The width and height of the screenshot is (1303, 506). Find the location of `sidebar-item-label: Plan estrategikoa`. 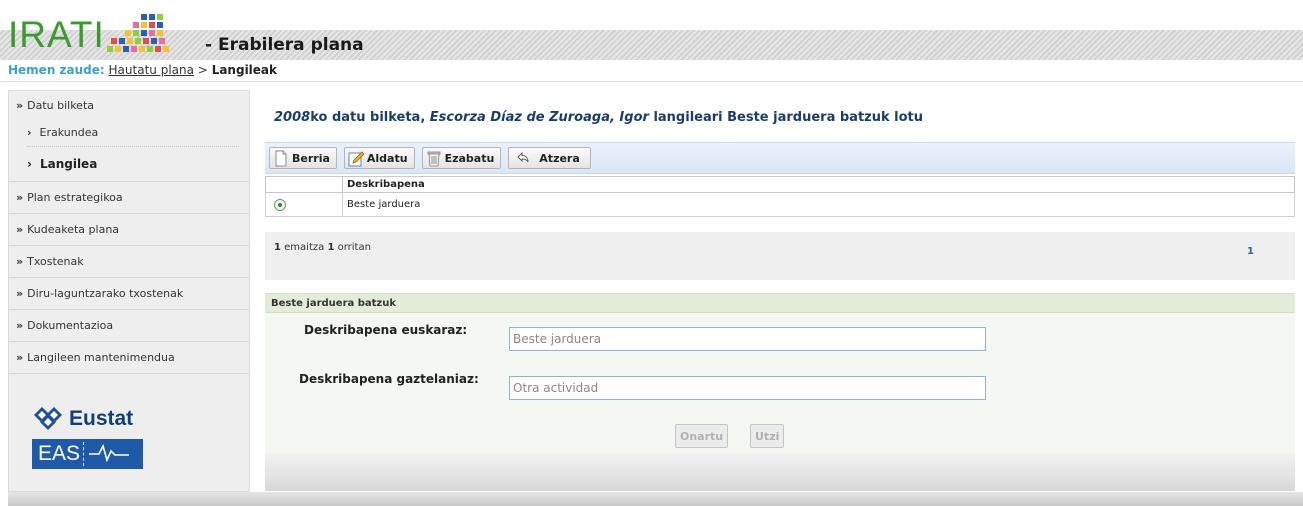

sidebar-item-label: Plan estrategikoa is located at coordinates (75, 197).